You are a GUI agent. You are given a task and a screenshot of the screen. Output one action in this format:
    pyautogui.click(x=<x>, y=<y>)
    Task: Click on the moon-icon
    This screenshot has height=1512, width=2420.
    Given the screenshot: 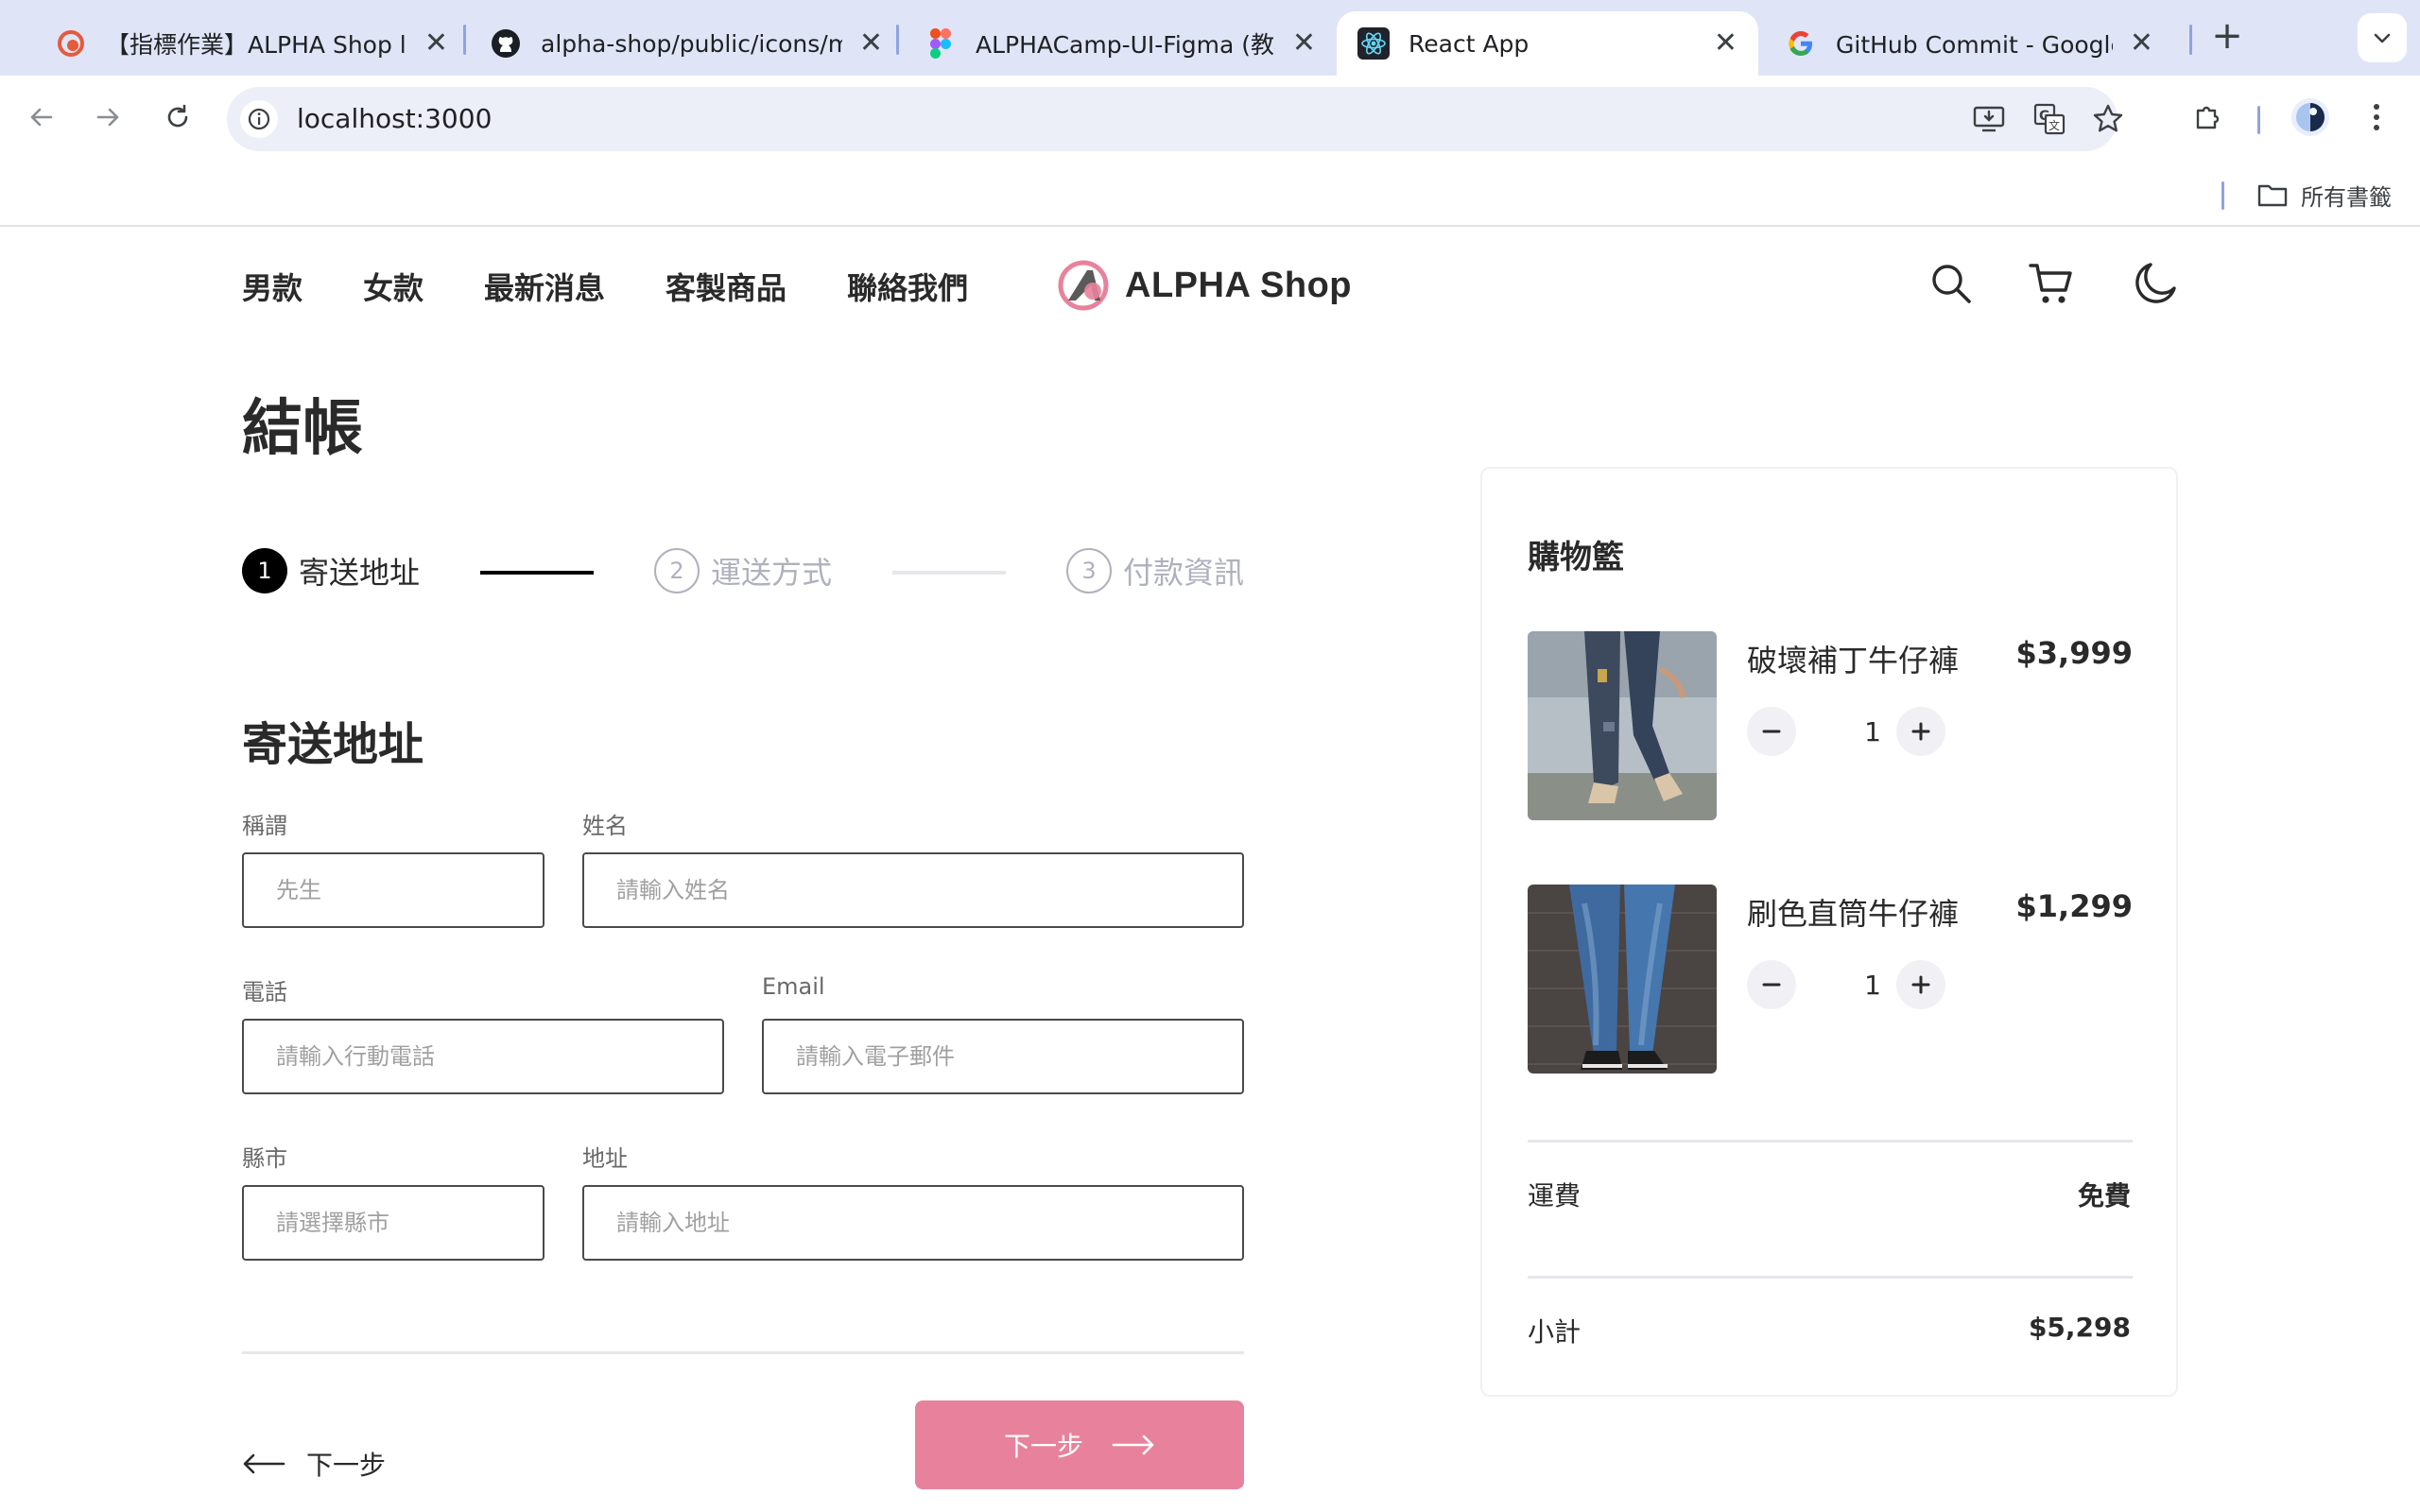 What is the action you would take?
    pyautogui.click(x=2155, y=283)
    